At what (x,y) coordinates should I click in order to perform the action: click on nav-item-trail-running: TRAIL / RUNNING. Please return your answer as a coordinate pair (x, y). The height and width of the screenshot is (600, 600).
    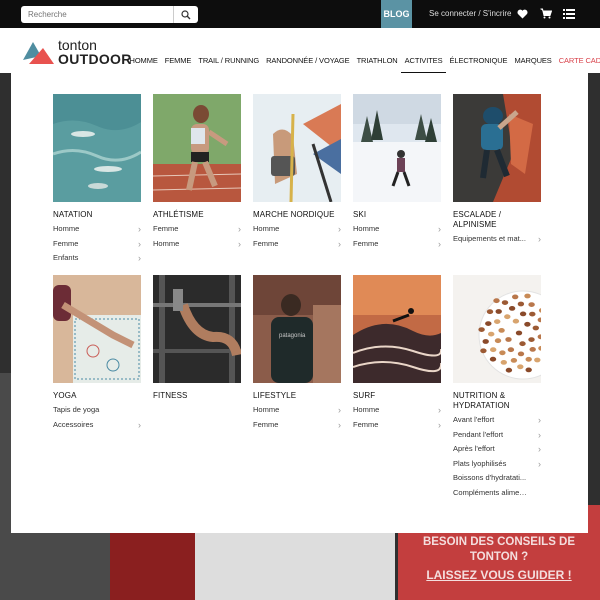
    Looking at the image, I should click on (229, 62).